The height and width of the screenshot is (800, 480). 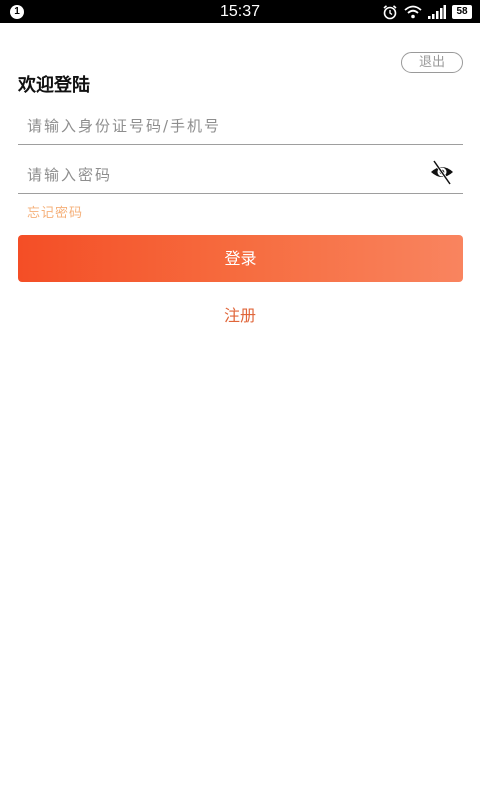 What do you see at coordinates (437, 12) in the screenshot?
I see `signal-icon` at bounding box center [437, 12].